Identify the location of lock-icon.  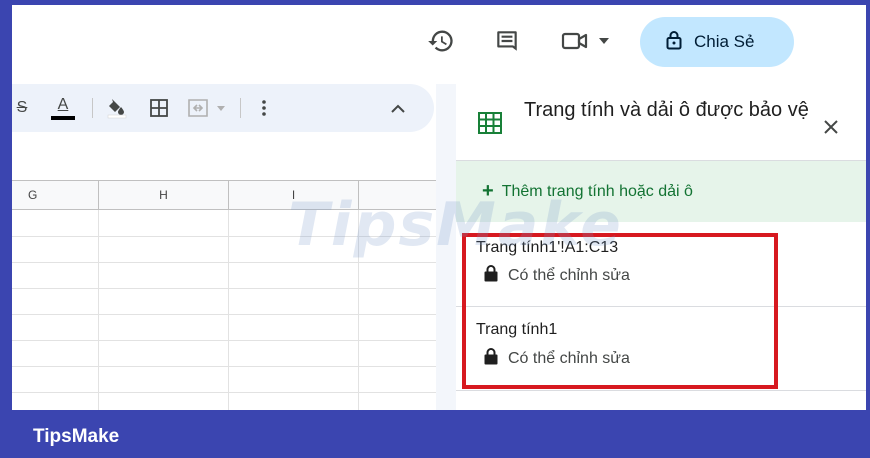
(674, 42).